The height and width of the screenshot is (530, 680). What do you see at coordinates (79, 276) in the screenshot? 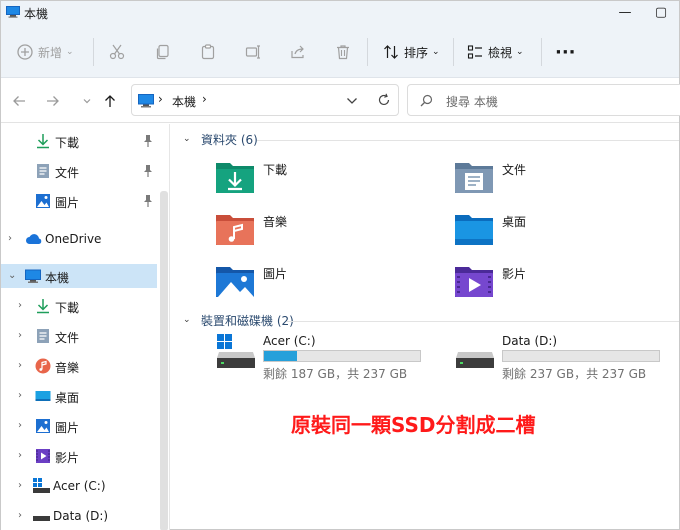
I see `sidebar-item-this-pc: ⌄ 本機` at bounding box center [79, 276].